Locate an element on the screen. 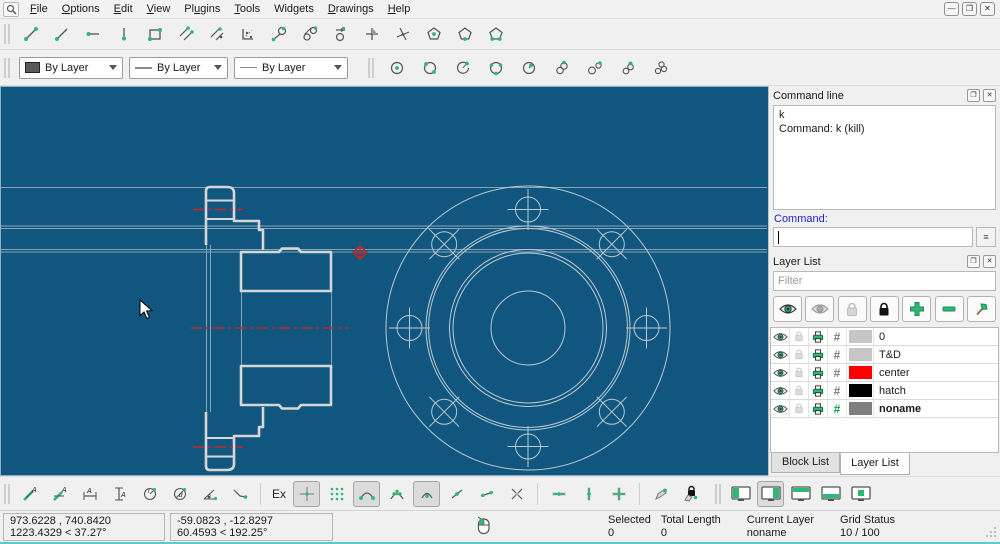  circle-inscribed-button is located at coordinates (561, 68).